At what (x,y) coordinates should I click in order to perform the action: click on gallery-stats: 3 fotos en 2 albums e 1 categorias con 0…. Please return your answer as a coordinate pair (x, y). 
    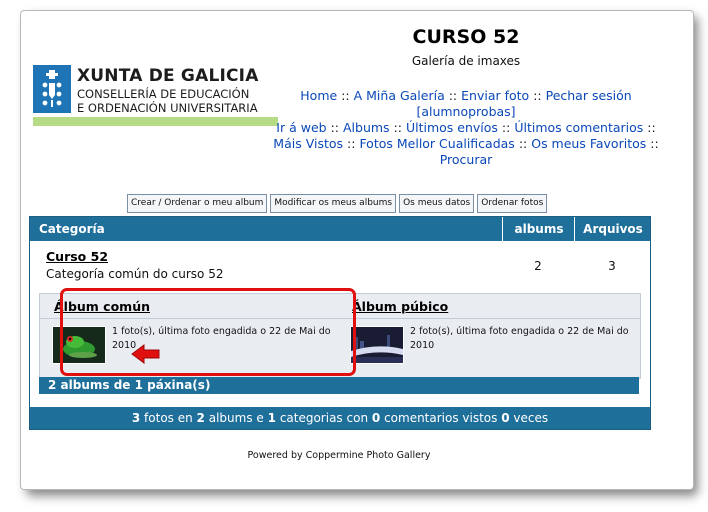
    Looking at the image, I should click on (340, 418).